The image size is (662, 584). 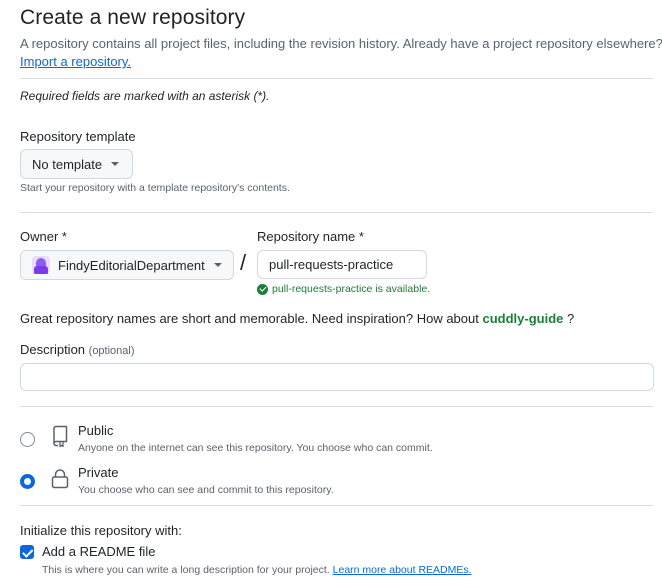 I want to click on description-label-text: Description, so click(x=53, y=349).